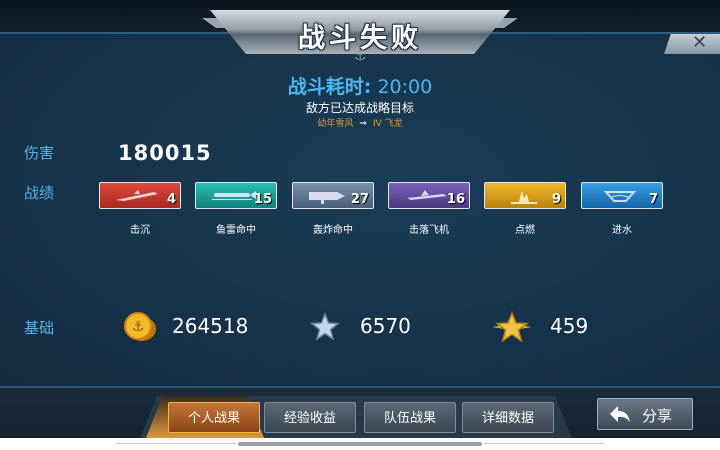 The height and width of the screenshot is (450, 720). I want to click on close-button: ✕, so click(692, 44).